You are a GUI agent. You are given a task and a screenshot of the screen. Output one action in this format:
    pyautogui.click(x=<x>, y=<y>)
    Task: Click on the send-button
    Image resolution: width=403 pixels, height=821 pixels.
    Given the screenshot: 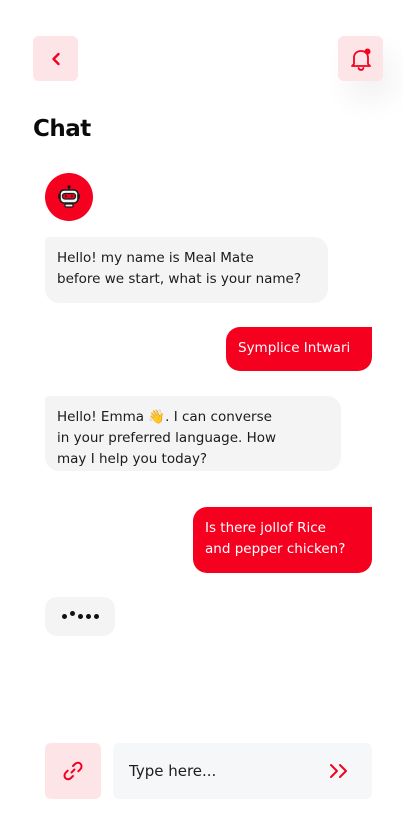 What is the action you would take?
    pyautogui.click(x=339, y=771)
    